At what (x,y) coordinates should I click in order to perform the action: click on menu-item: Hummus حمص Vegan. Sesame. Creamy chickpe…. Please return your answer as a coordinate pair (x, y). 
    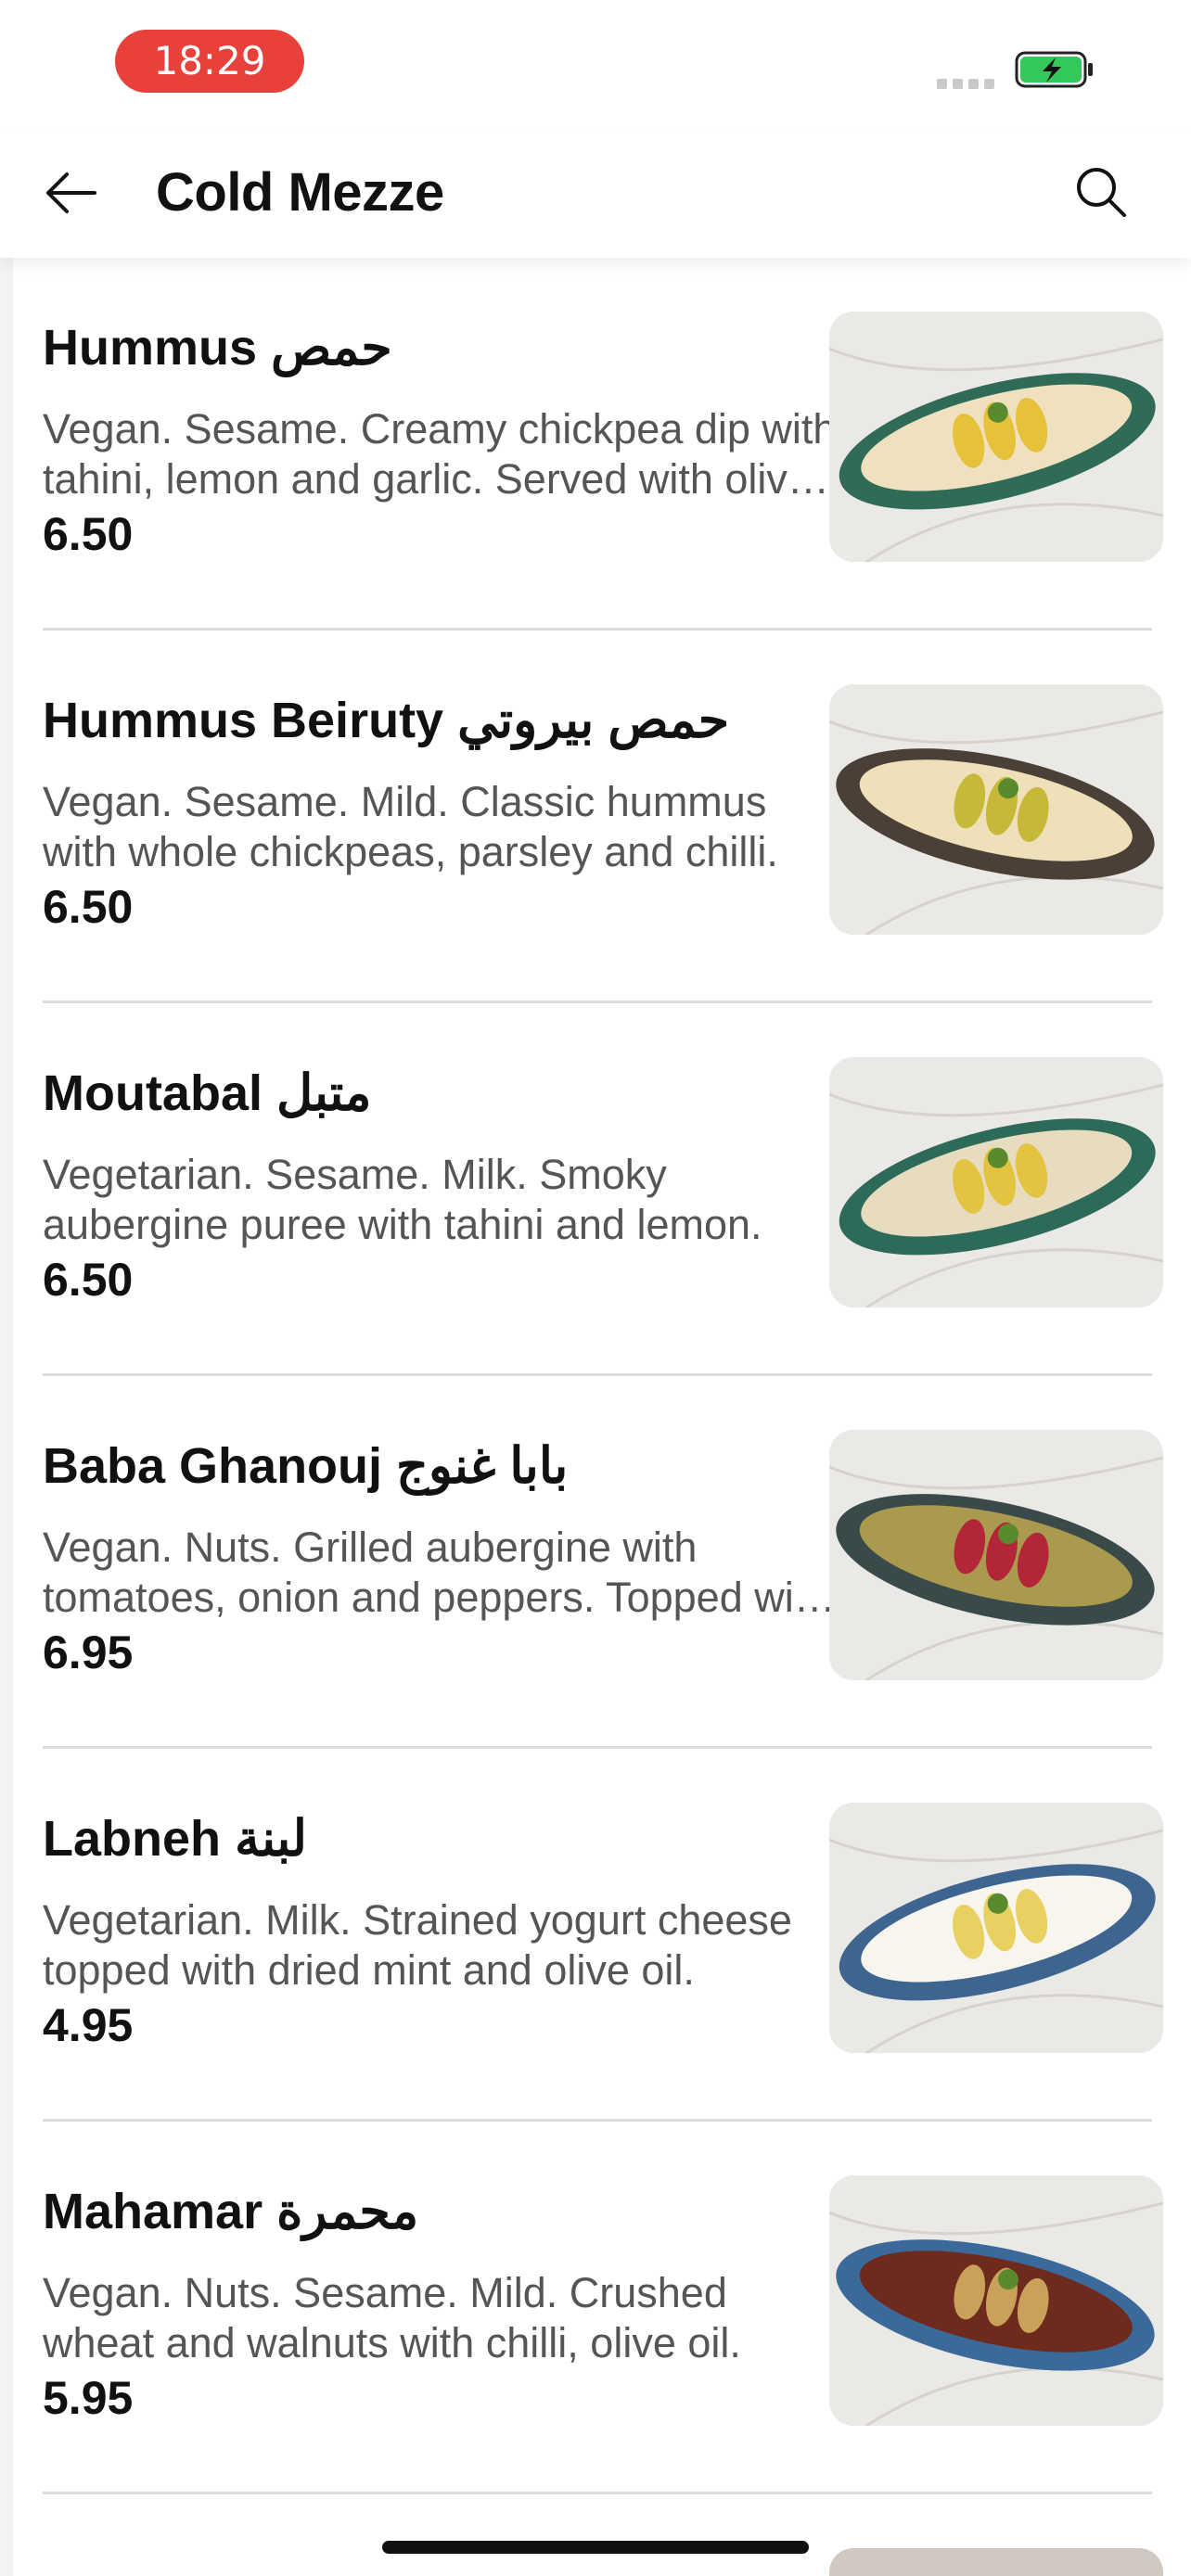
    Looking at the image, I should click on (602, 445).